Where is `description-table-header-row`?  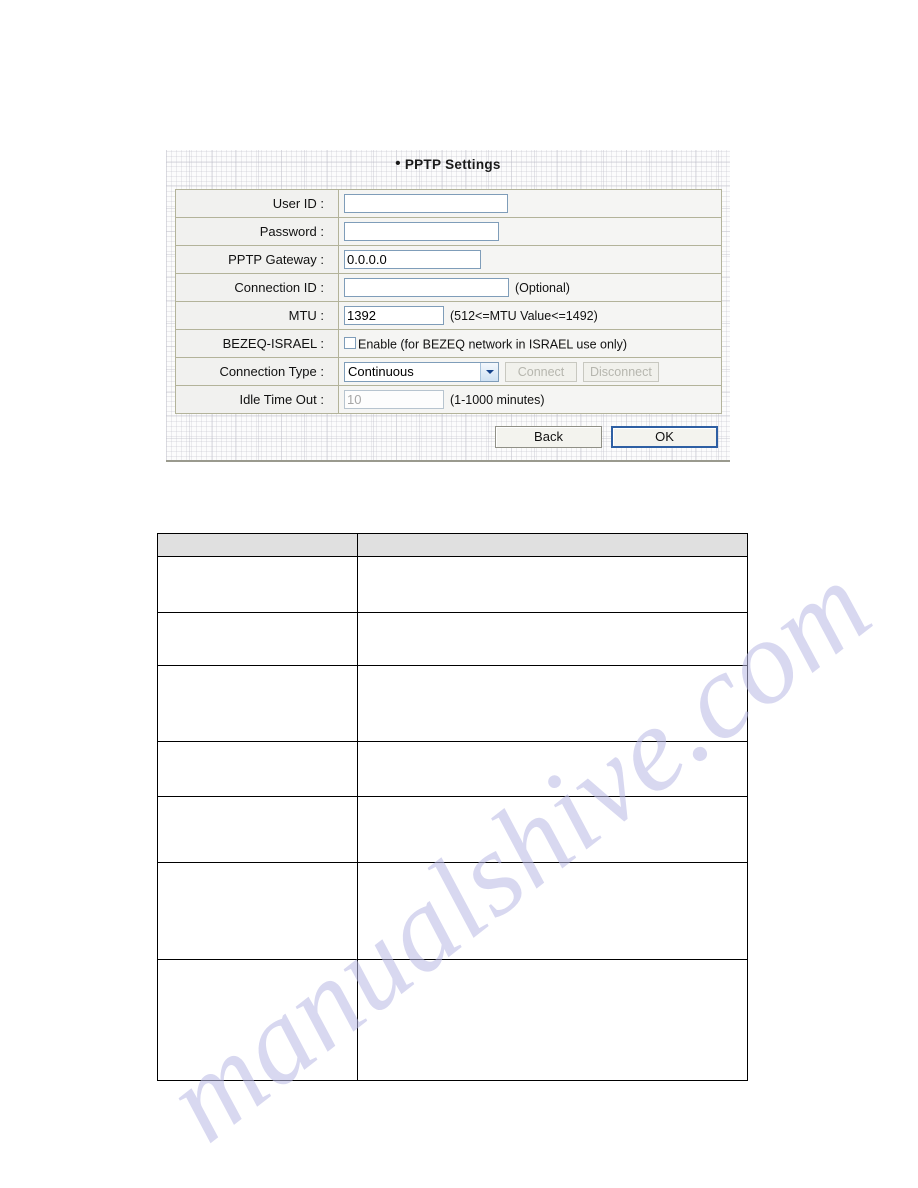
description-table-header-row is located at coordinates (452, 545).